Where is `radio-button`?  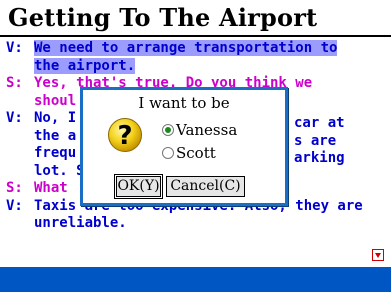 radio-button is located at coordinates (168, 153).